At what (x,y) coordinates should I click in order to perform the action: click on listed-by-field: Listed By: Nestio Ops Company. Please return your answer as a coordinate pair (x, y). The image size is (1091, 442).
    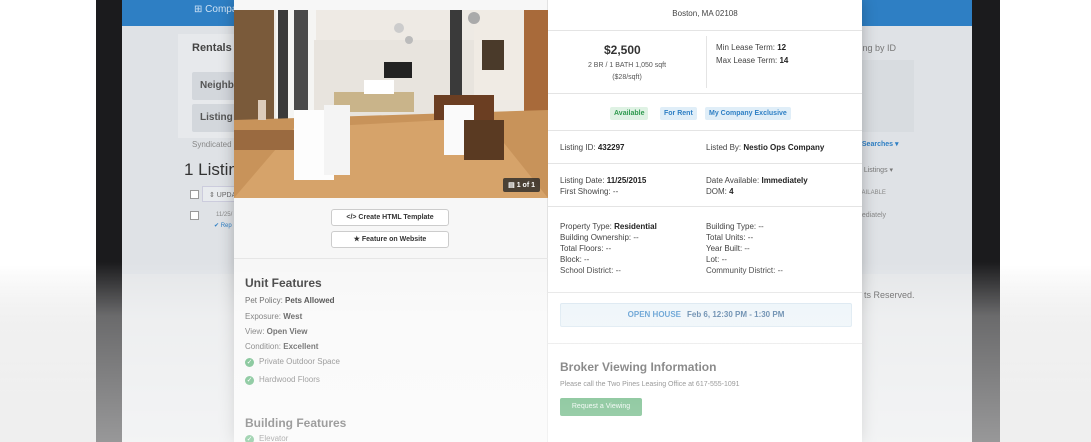
    Looking at the image, I should click on (765, 147).